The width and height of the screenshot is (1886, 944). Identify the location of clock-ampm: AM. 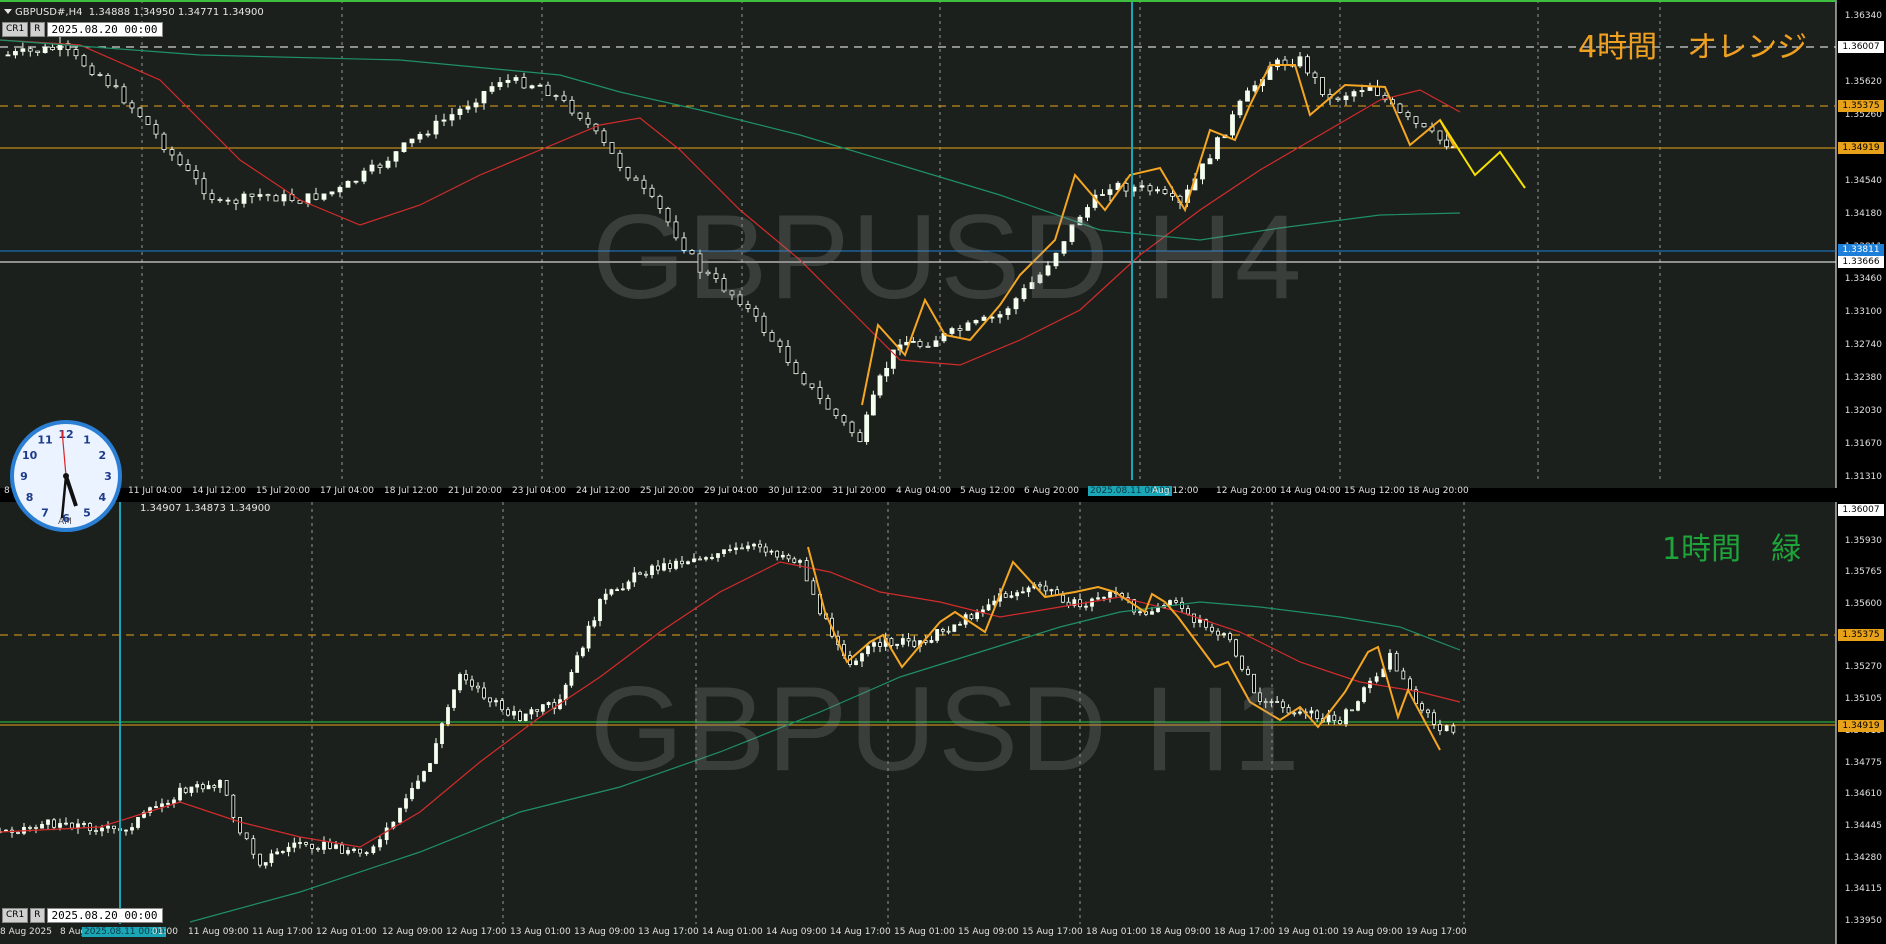
(65, 522).